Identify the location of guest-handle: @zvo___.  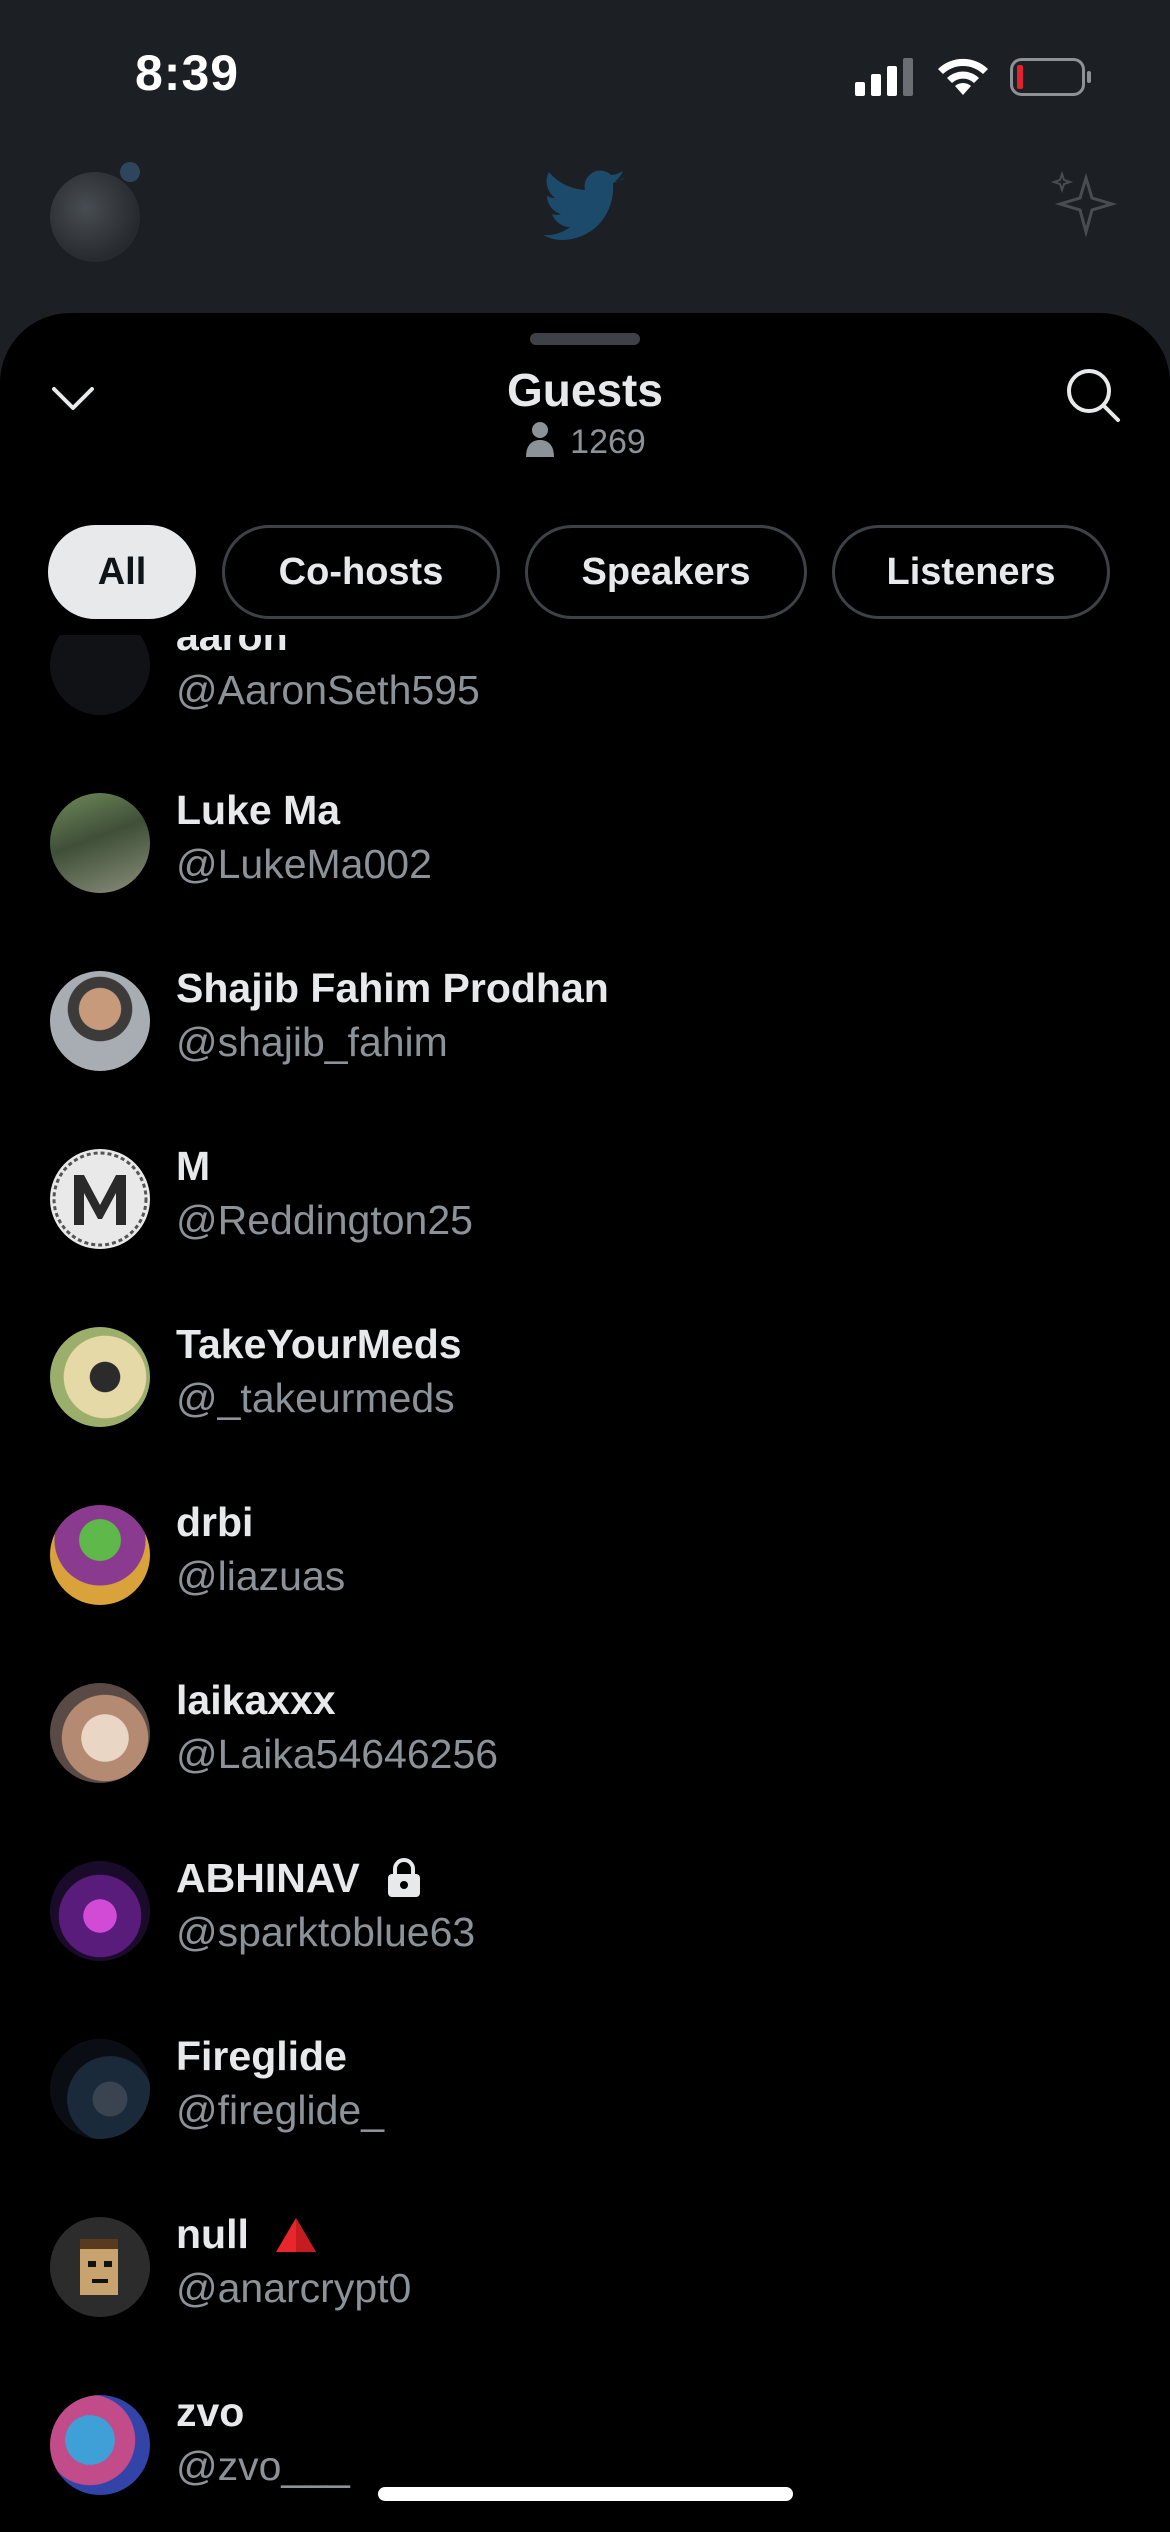
(263, 2466).